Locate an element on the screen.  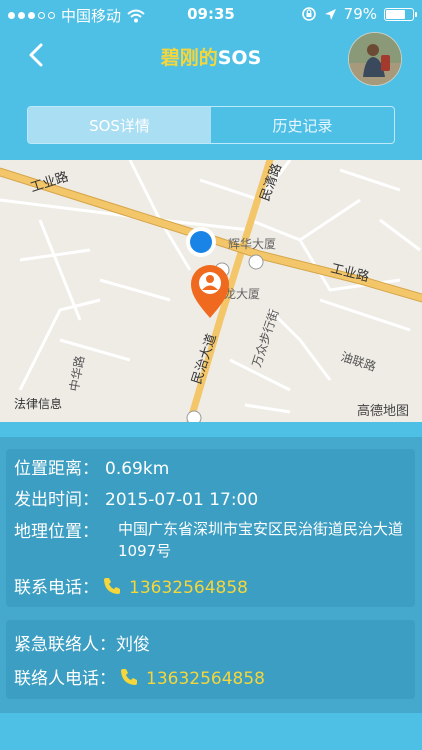
contact-phone-row: 联络人电话： 13632564858 is located at coordinates (139, 676).